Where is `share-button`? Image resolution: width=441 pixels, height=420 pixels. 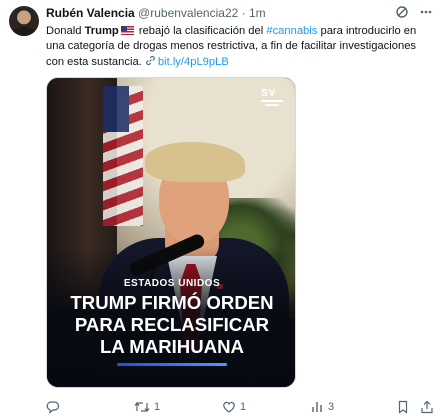 share-button is located at coordinates (427, 407).